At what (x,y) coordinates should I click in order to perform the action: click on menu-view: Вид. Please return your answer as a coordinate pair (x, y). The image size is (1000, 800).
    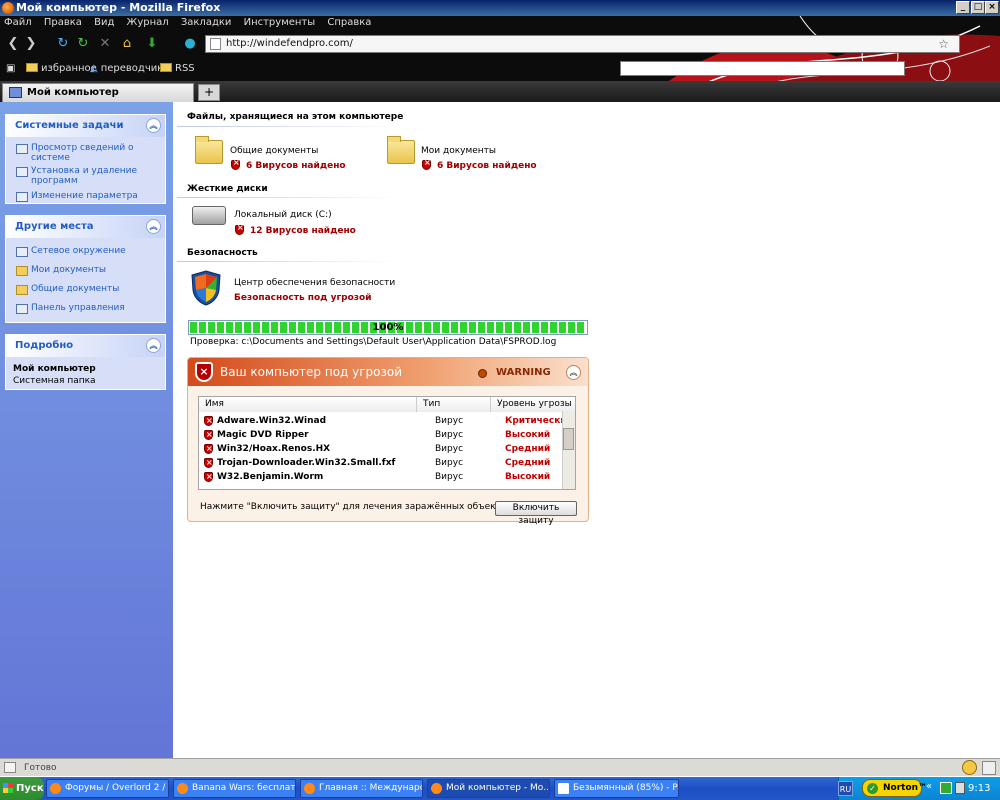
    Looking at the image, I should click on (104, 22).